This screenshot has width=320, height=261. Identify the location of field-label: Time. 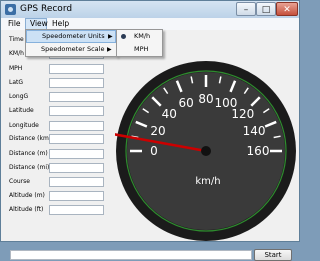
(16, 39).